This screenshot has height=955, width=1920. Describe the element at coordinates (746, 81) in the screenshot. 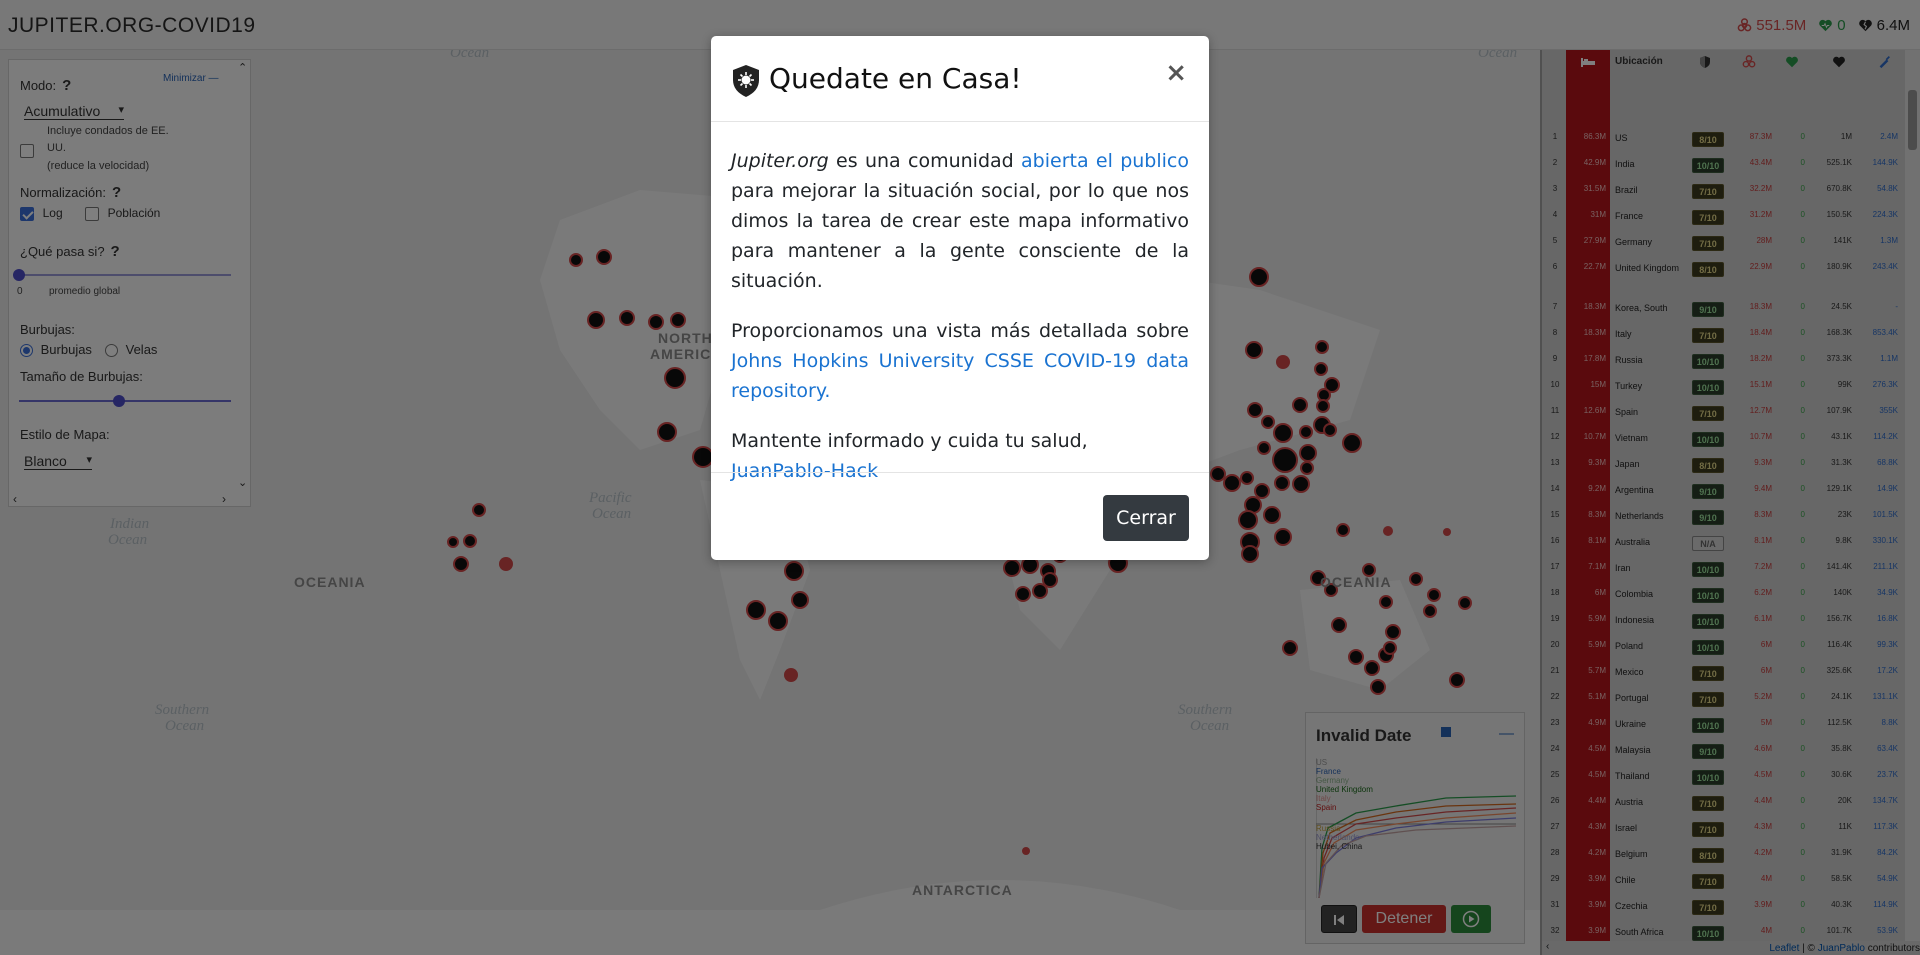

I see `virus-shield-icon` at that location.